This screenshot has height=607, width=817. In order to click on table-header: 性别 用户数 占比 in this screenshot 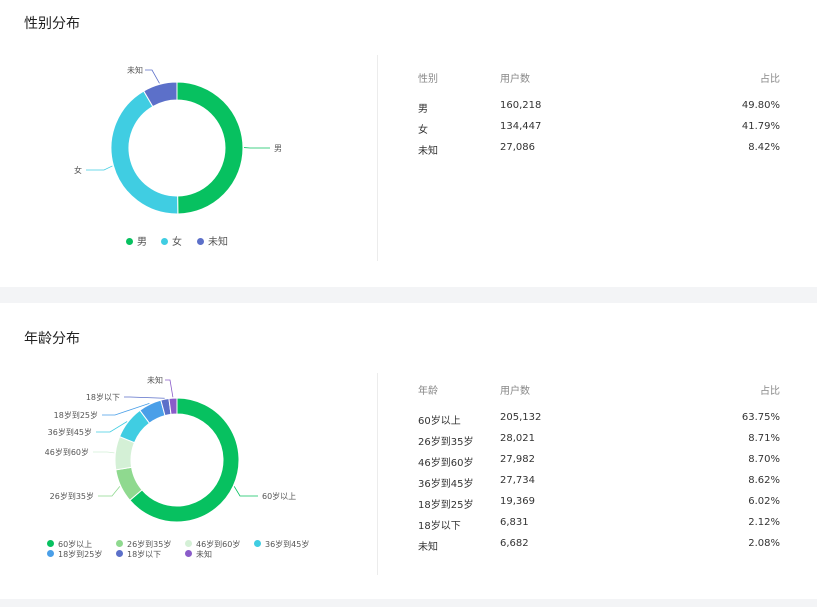, I will do `click(599, 80)`.